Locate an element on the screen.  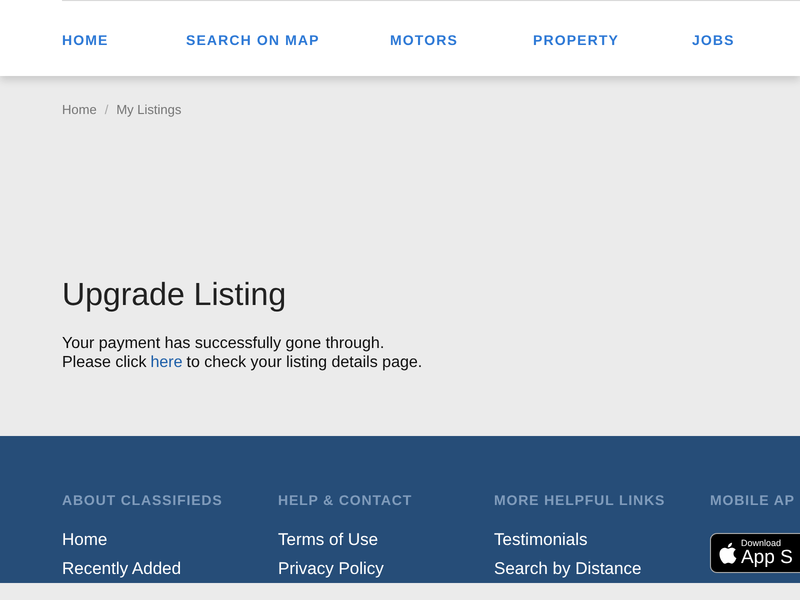
page-title: Upgrade Listing is located at coordinates (175, 294).